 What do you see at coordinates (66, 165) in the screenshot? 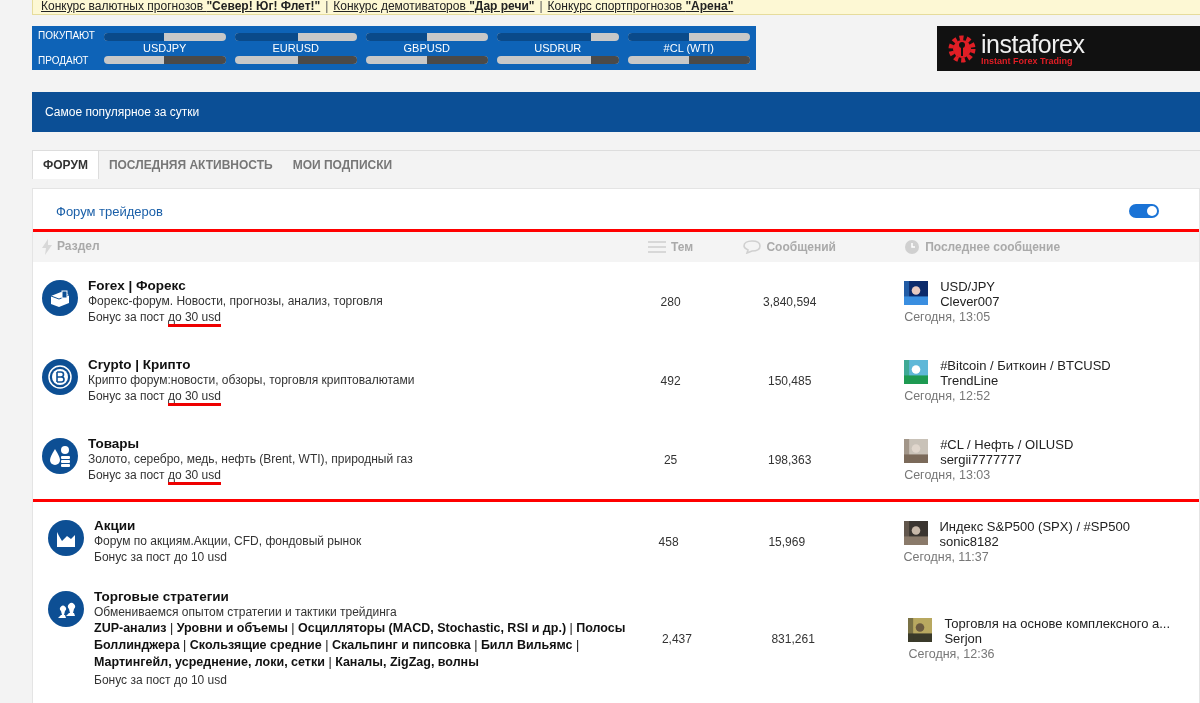
I see `tab: ФОРУМ` at bounding box center [66, 165].